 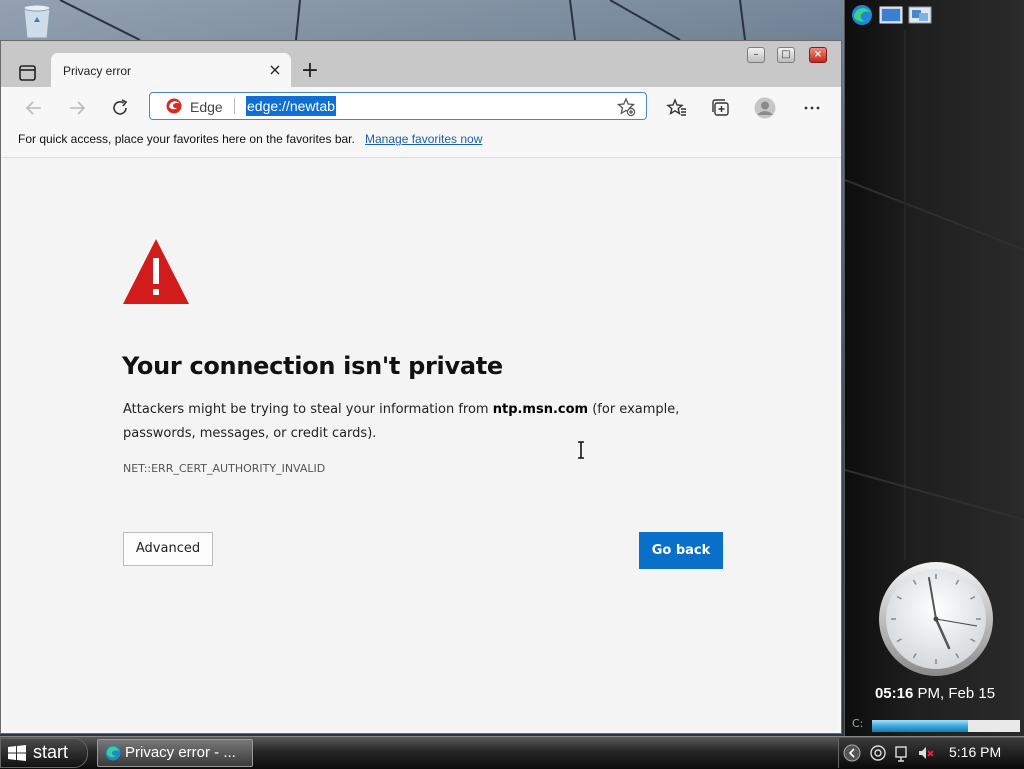 What do you see at coordinates (51, 752) in the screenshot?
I see `start-label: start` at bounding box center [51, 752].